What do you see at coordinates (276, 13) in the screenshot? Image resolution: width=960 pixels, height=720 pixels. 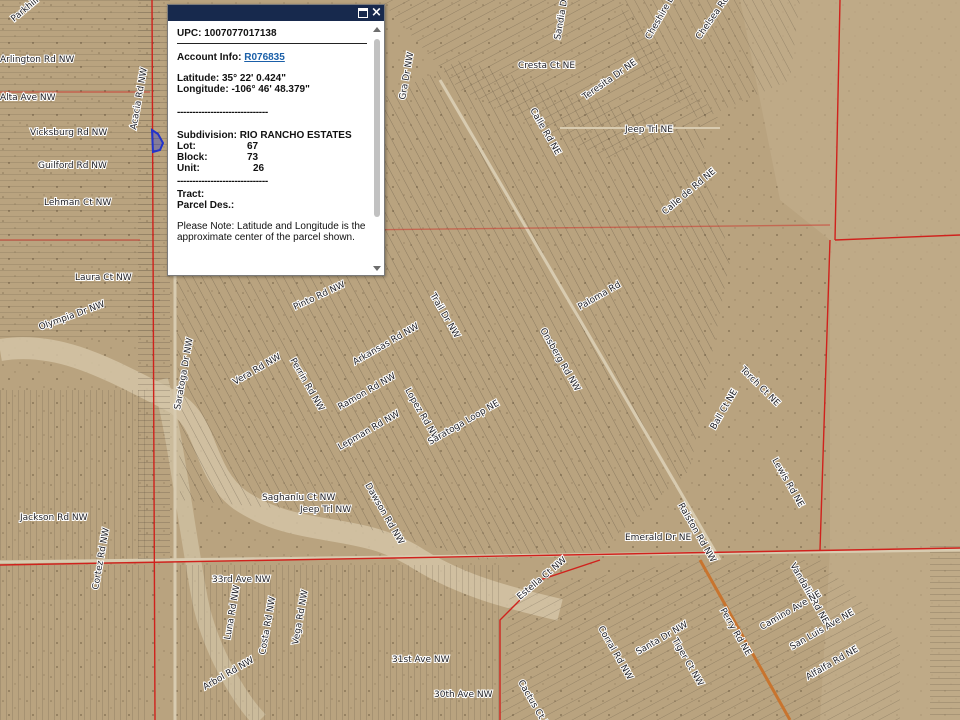 I see `popup-titlebar: ×` at bounding box center [276, 13].